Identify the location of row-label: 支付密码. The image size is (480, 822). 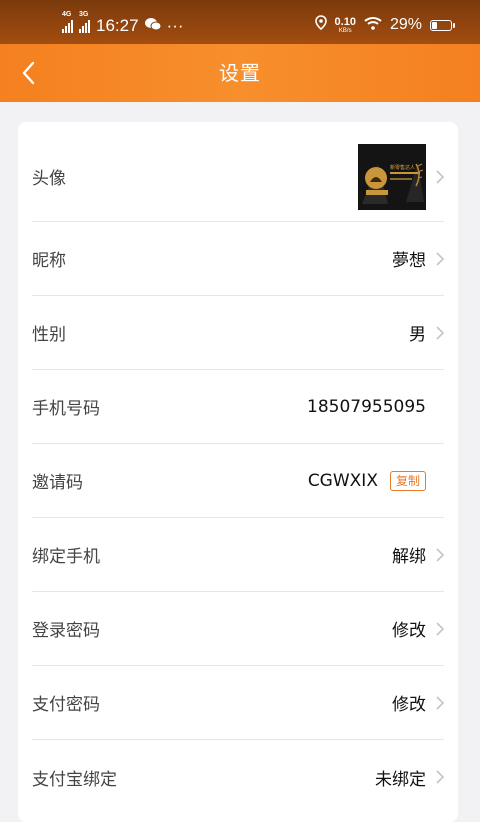
(66, 705).